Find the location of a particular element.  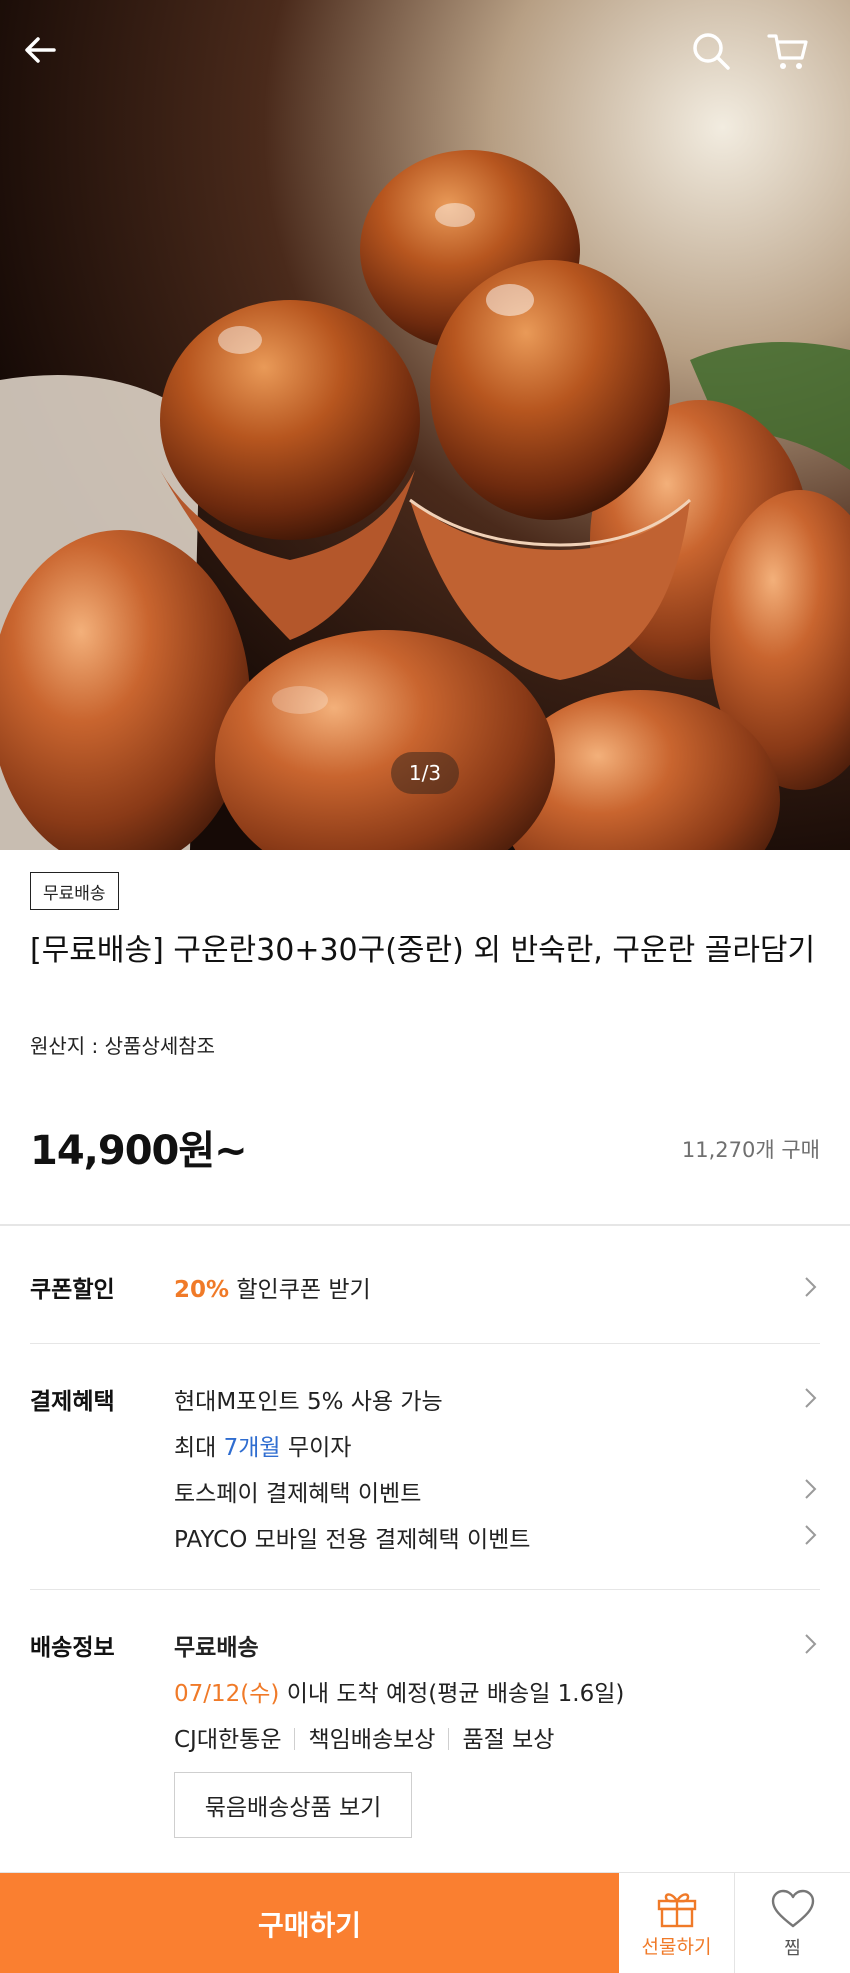

coupon-text: 할인쿠폰 받기 is located at coordinates (300, 1290).